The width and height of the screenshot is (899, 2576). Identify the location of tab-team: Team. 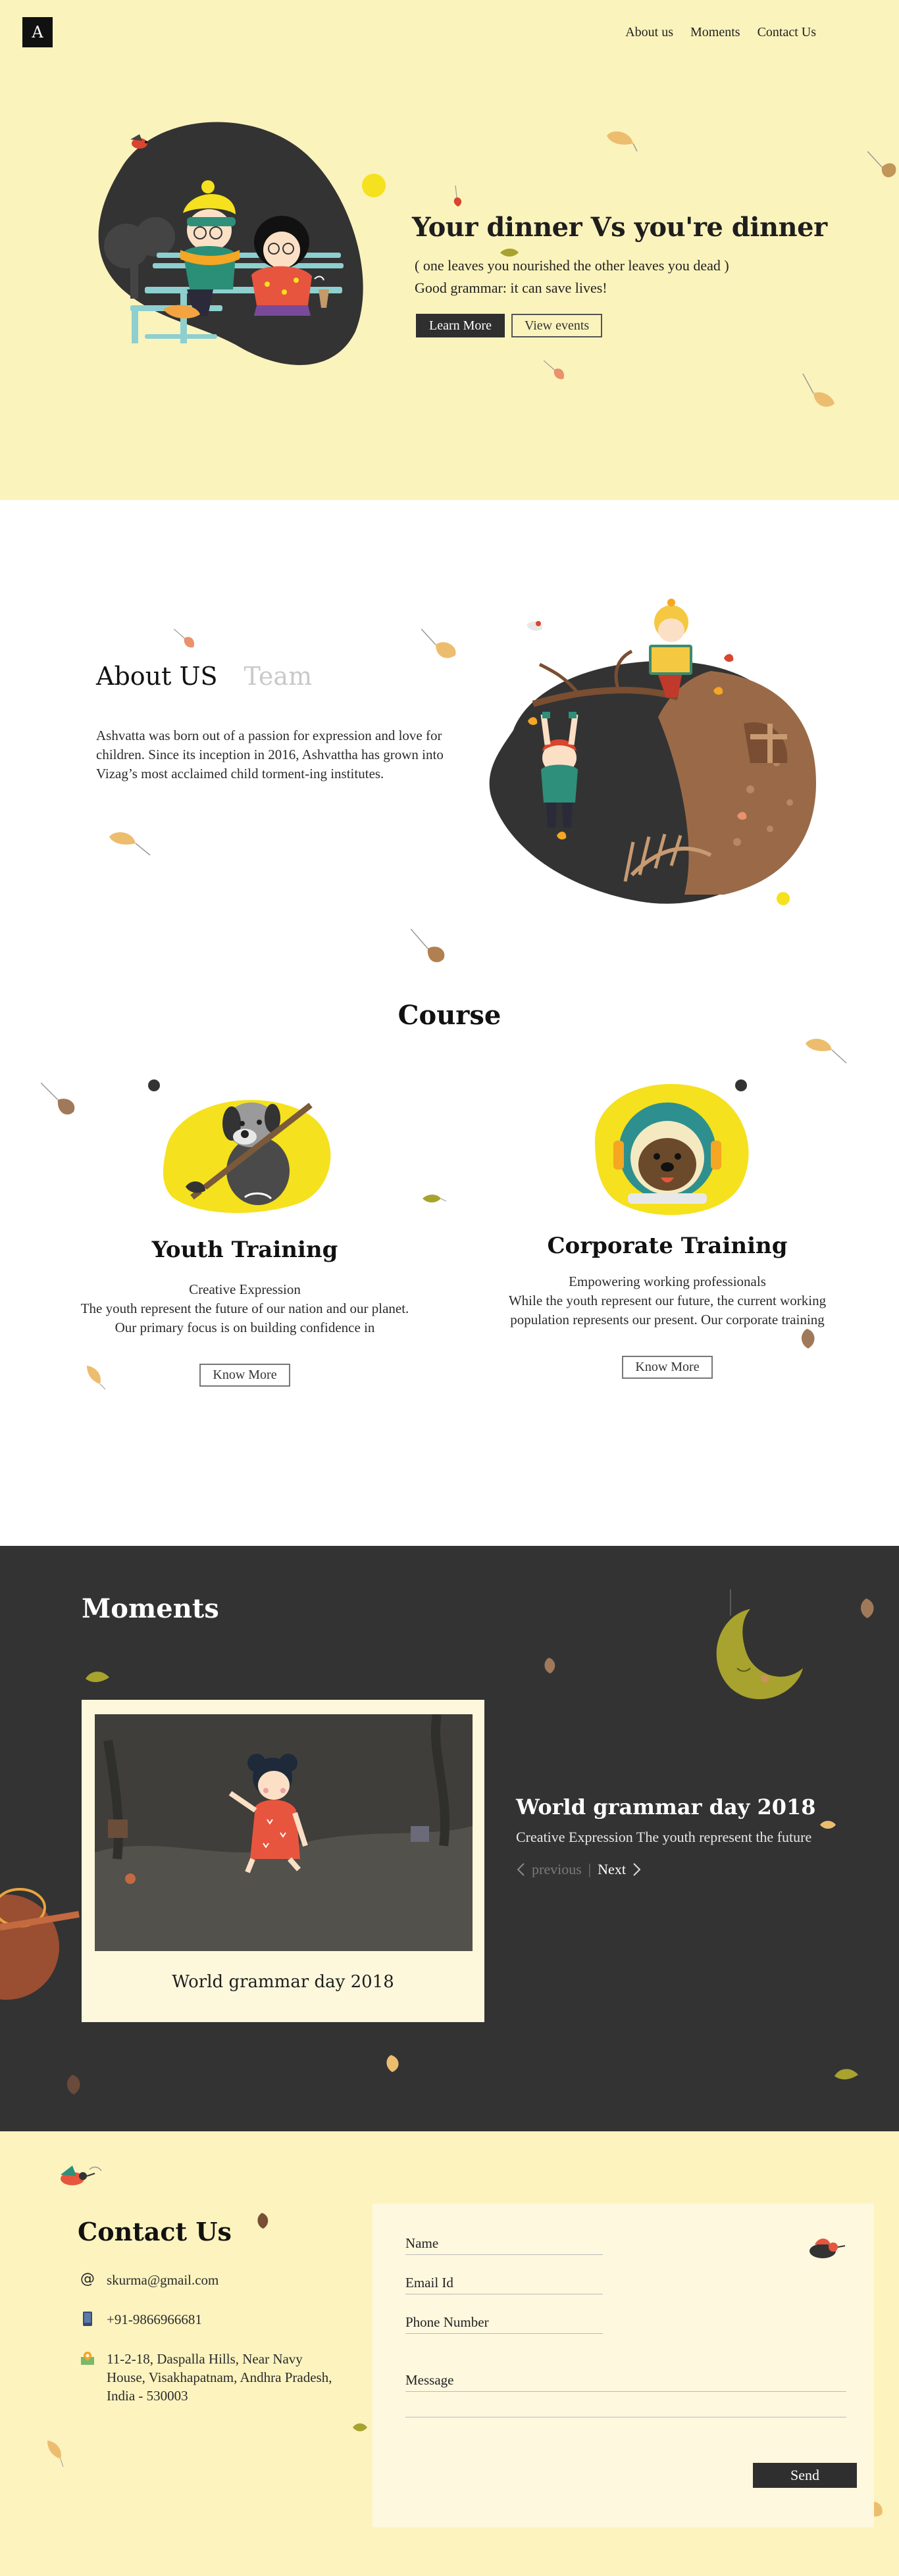
(278, 676).